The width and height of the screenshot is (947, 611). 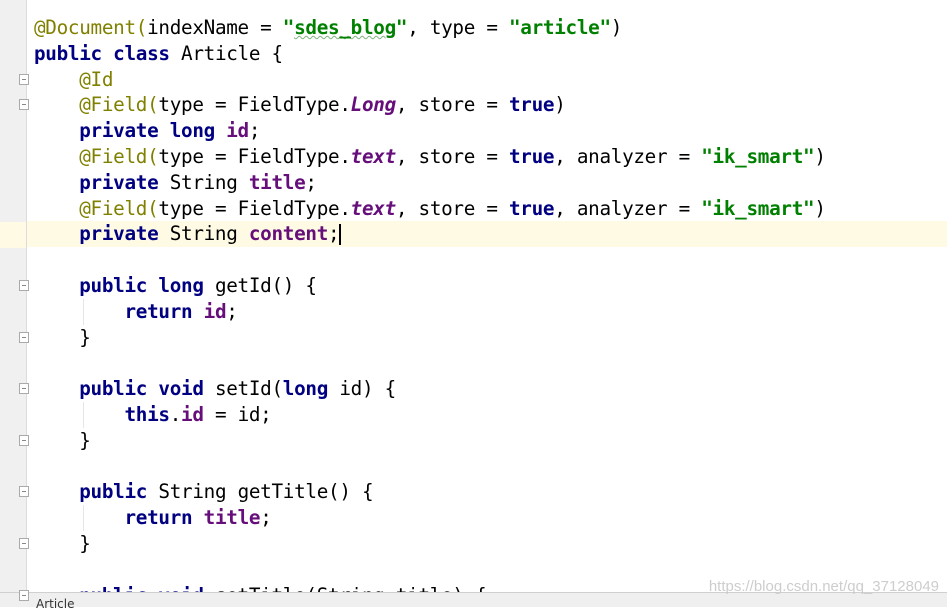 I want to click on code-line: private String content;, so click(x=487, y=234).